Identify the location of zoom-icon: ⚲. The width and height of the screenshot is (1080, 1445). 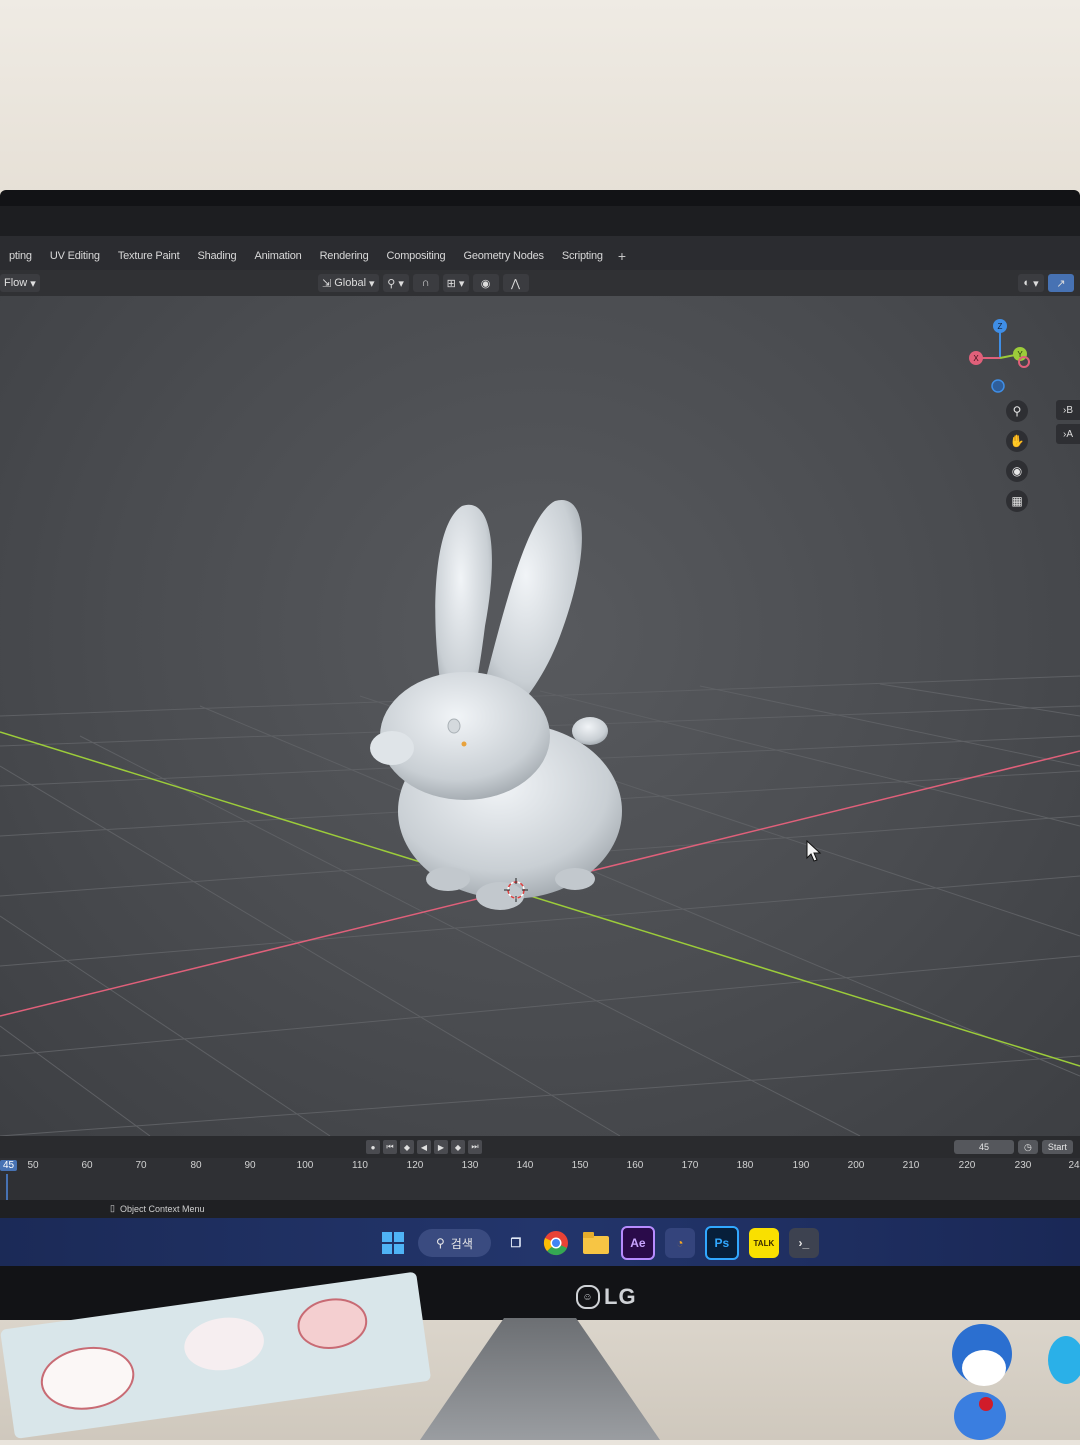
(1017, 411).